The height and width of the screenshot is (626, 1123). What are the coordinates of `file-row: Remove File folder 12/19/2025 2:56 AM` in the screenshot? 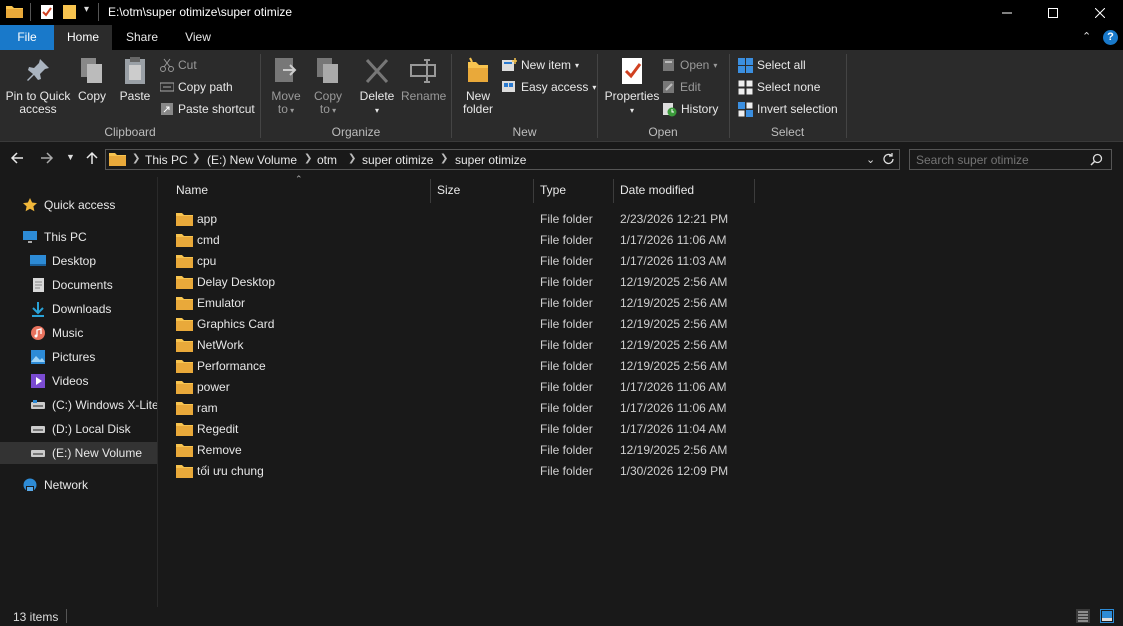 It's located at (473, 450).